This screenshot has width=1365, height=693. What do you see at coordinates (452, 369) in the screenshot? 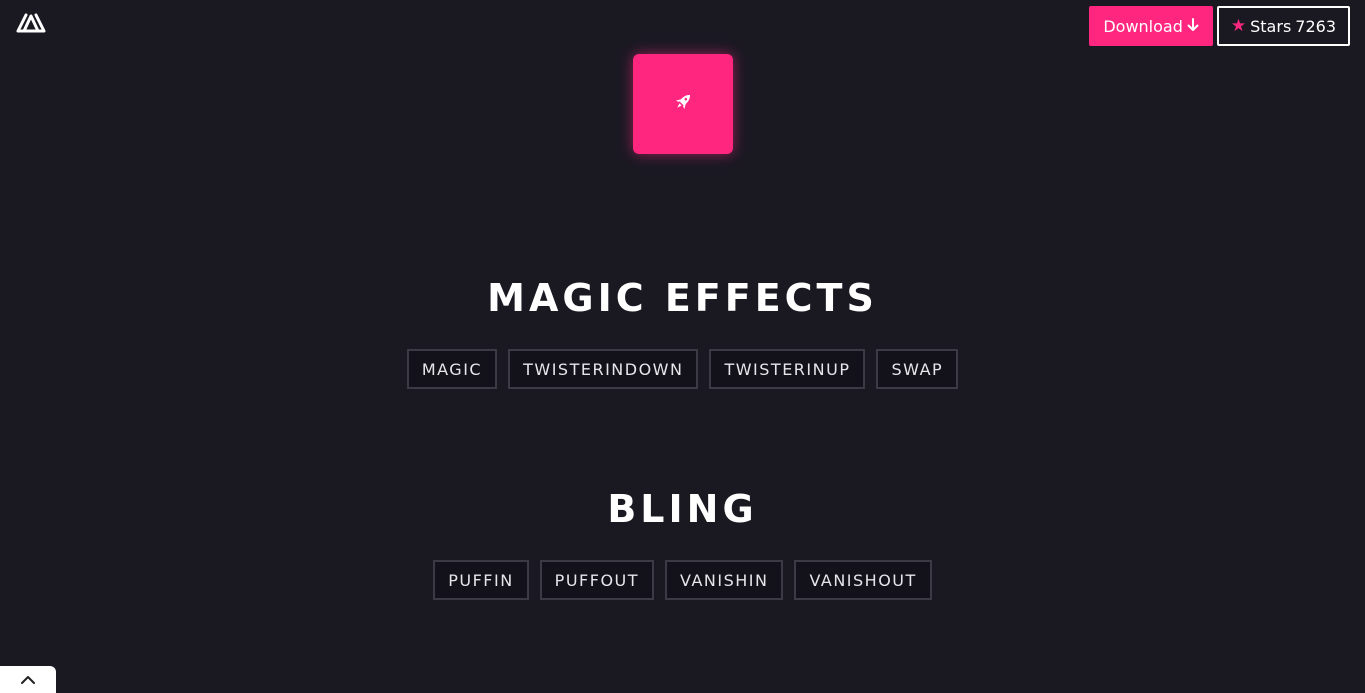
I see `effect-button-magic: MAGIC` at bounding box center [452, 369].